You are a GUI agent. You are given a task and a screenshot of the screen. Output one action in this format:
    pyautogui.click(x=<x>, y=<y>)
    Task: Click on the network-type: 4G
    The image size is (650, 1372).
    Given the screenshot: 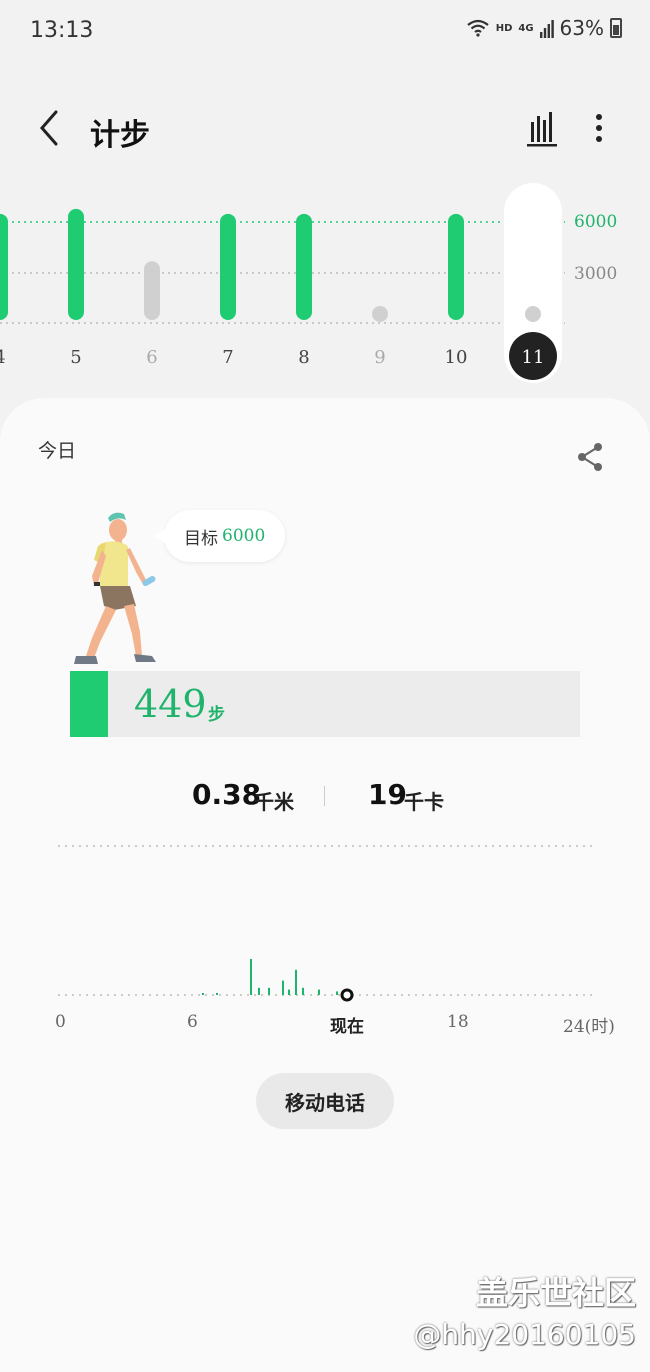 What is the action you would take?
    pyautogui.click(x=526, y=28)
    